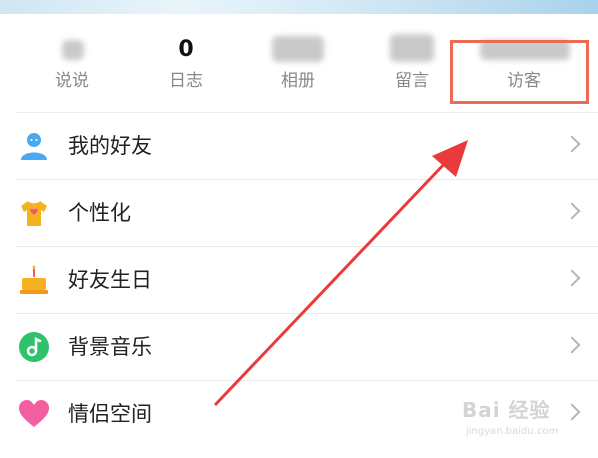 Image resolution: width=598 pixels, height=458 pixels. I want to click on watermark-logo: Bai 经验, so click(506, 410).